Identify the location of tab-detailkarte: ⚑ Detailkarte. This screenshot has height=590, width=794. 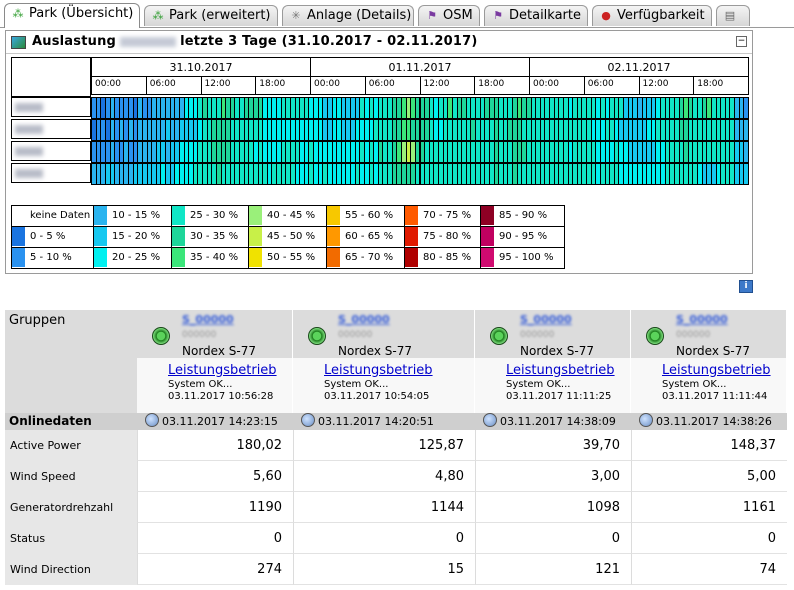
(536, 15).